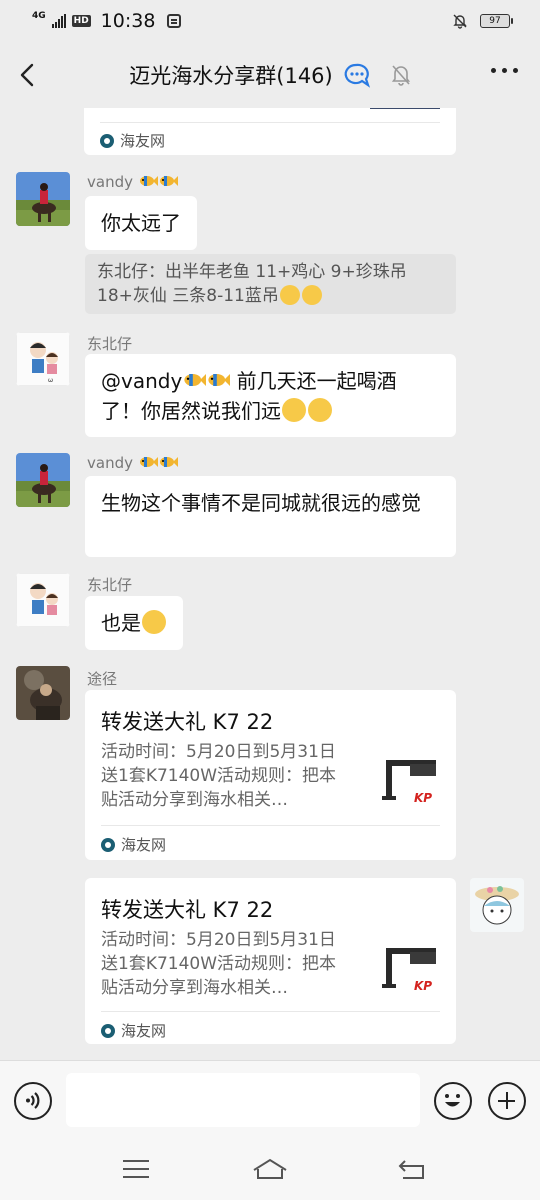 The width and height of the screenshot is (540, 1200). What do you see at coordinates (136, 1169) in the screenshot?
I see `menu-nav-icon` at bounding box center [136, 1169].